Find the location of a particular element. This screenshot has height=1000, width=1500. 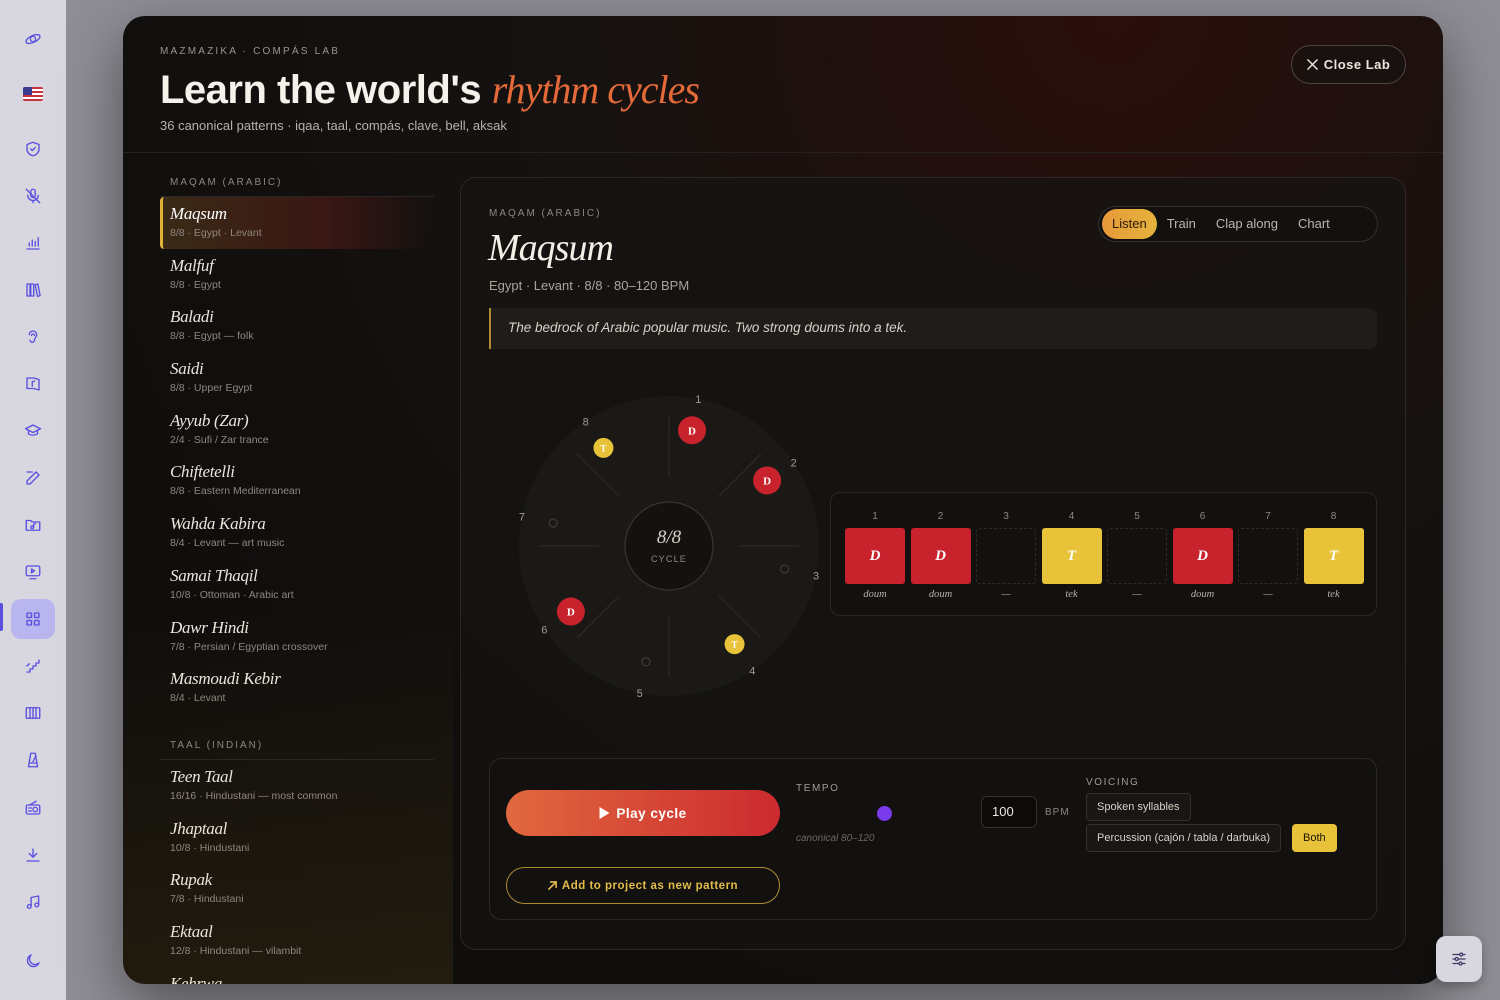

wheel-marker-letter: T is located at coordinates (603, 448).